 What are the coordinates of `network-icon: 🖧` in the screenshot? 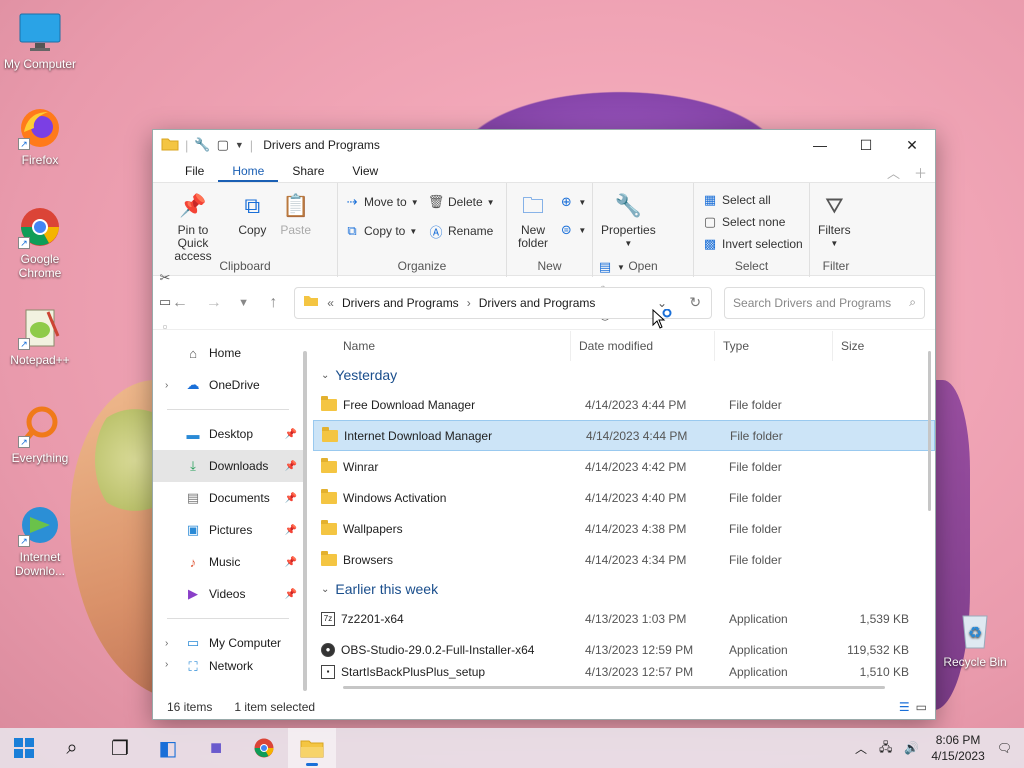 It's located at (885, 748).